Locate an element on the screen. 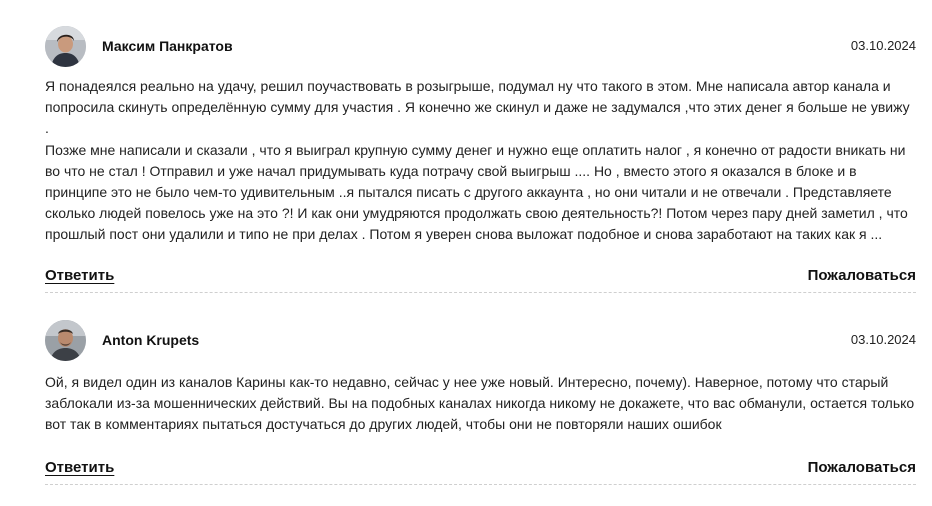 The image size is (932, 506). author-name: Anton Krupets is located at coordinates (151, 340).